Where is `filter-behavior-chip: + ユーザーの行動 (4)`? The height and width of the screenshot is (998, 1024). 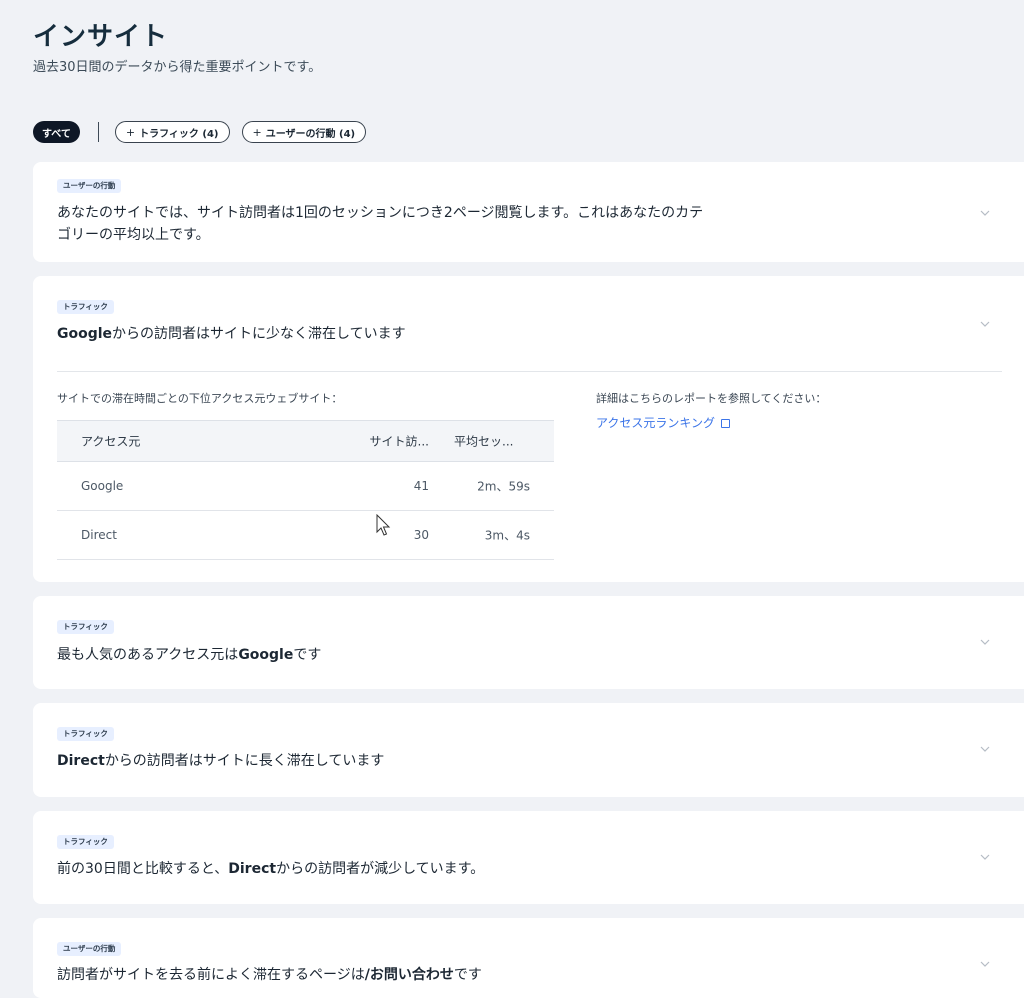
filter-behavior-chip: + ユーザーの行動 (4) is located at coordinates (304, 132).